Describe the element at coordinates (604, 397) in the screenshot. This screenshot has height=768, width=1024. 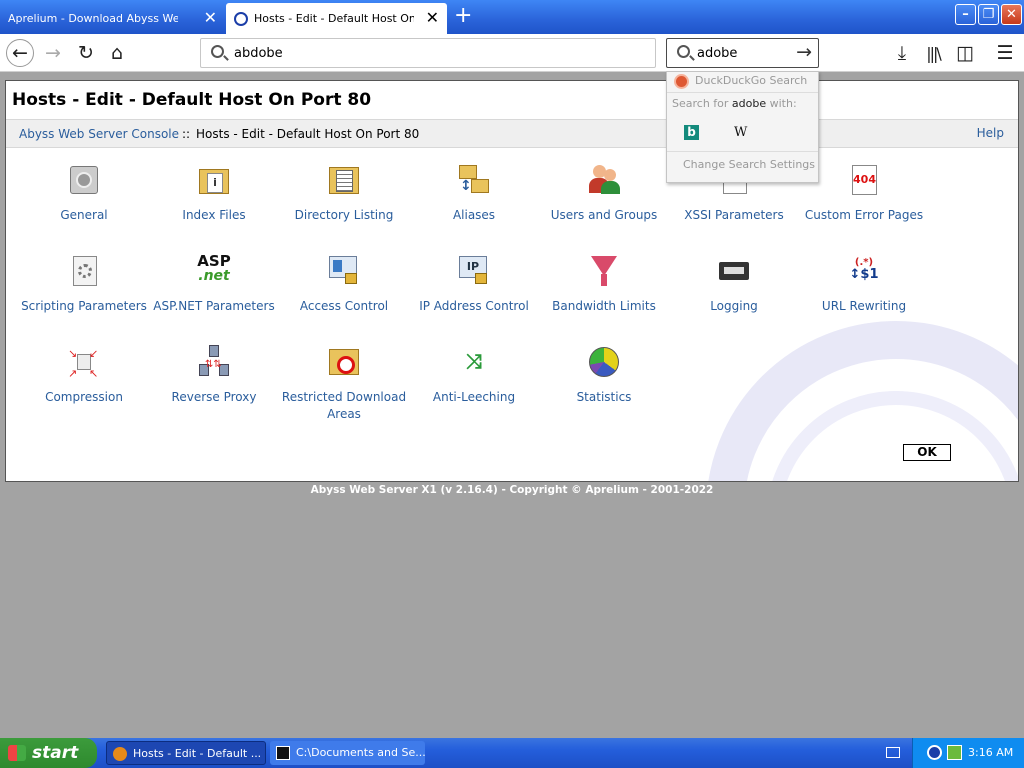
I see `item-label: Statistics` at that location.